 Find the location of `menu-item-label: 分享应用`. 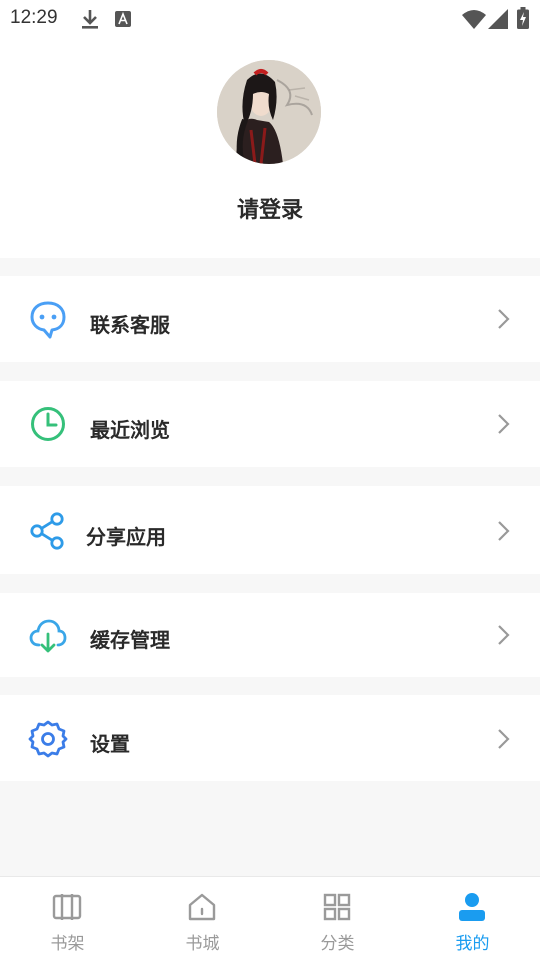

menu-item-label: 分享应用 is located at coordinates (126, 537).